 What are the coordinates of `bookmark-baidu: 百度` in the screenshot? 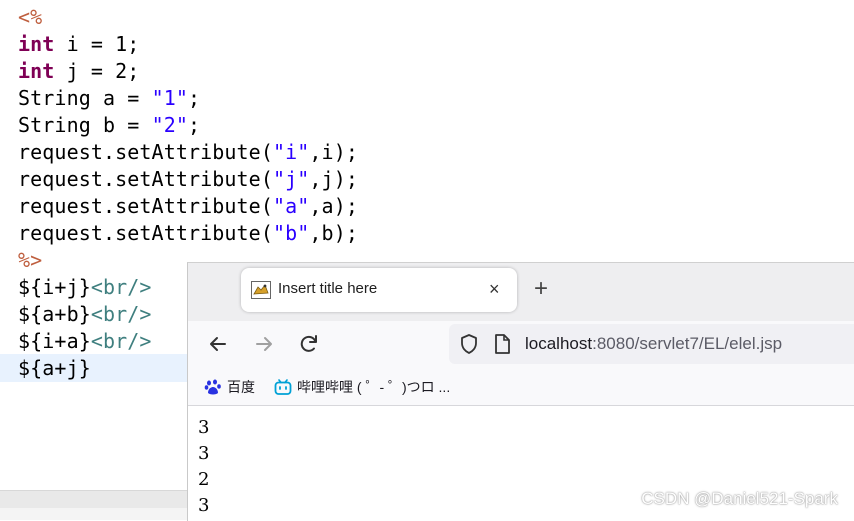 It's located at (229, 387).